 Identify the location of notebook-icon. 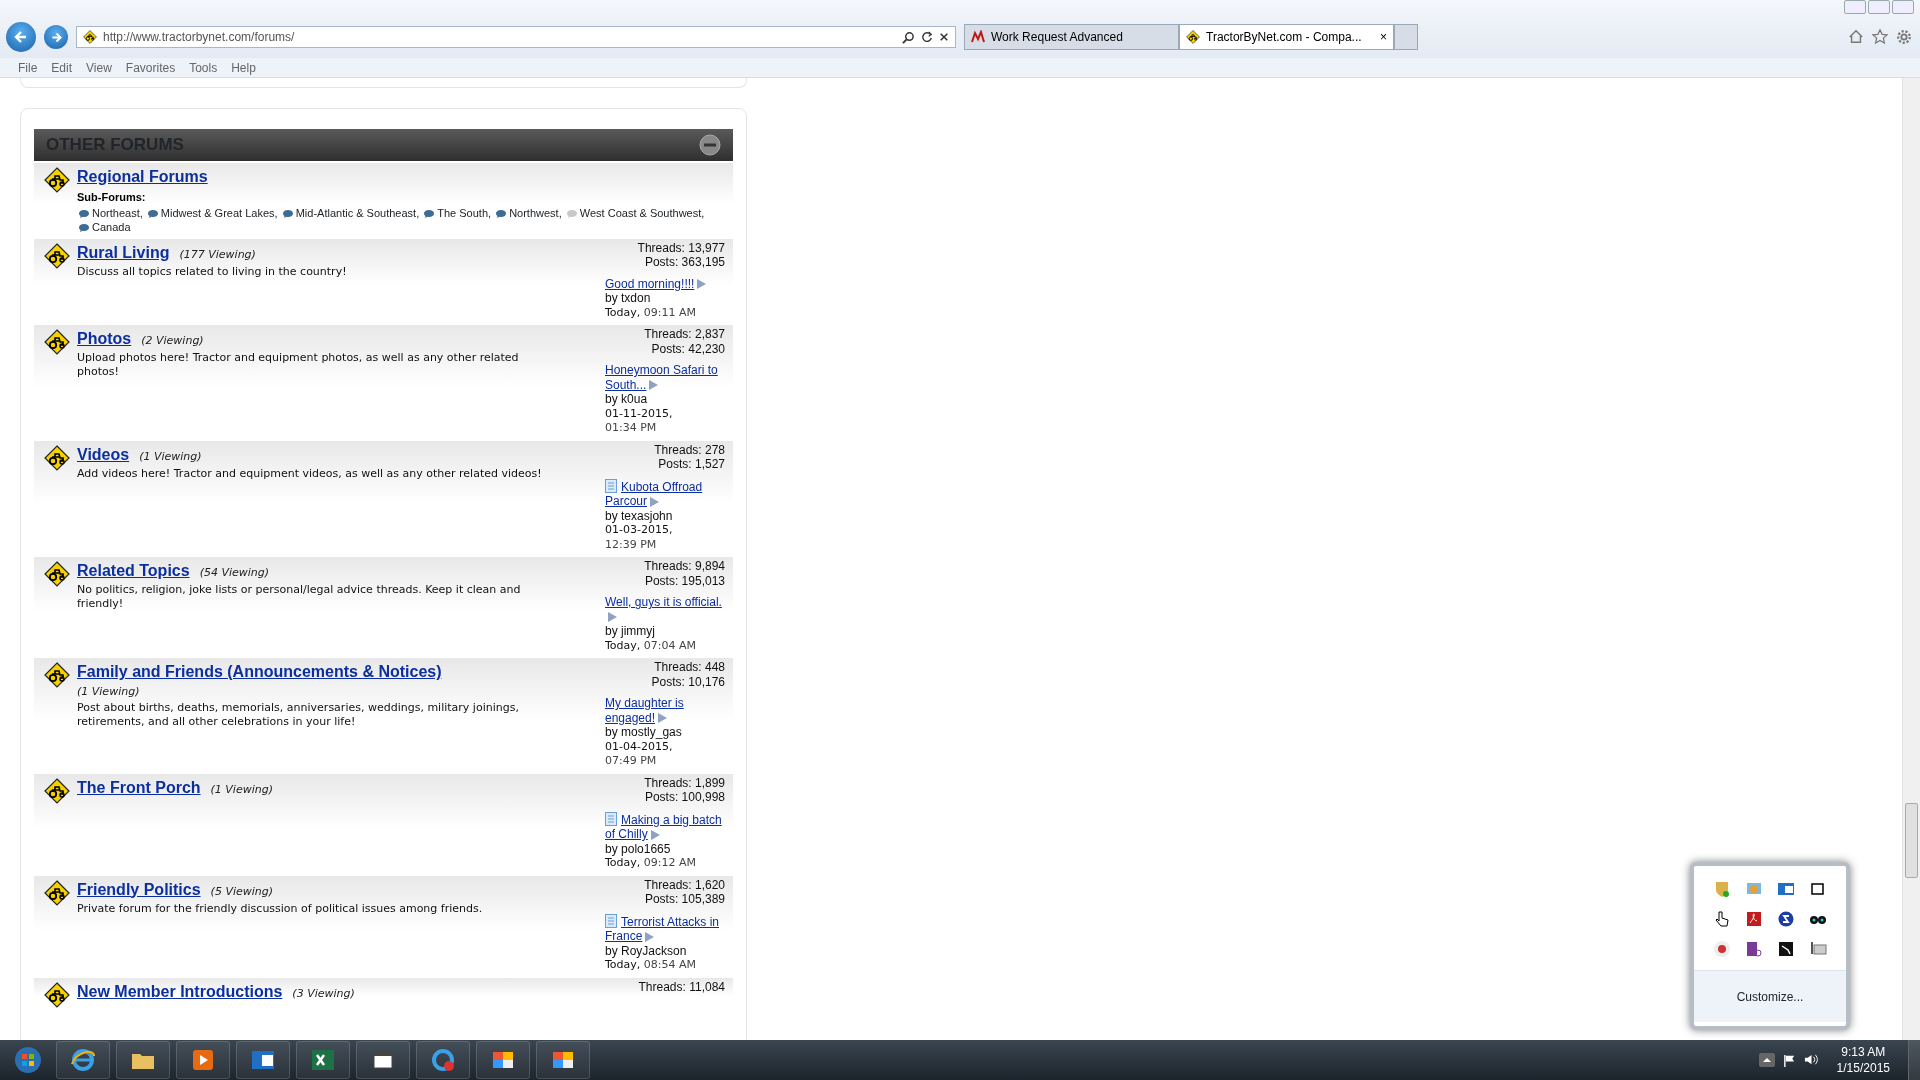
(1754, 949).